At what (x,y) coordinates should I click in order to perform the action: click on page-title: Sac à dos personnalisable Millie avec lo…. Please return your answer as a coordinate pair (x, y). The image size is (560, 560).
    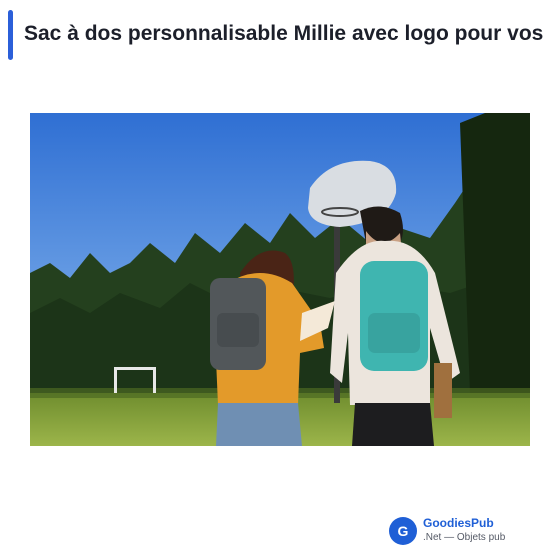
    Looking at the image, I should click on (284, 33).